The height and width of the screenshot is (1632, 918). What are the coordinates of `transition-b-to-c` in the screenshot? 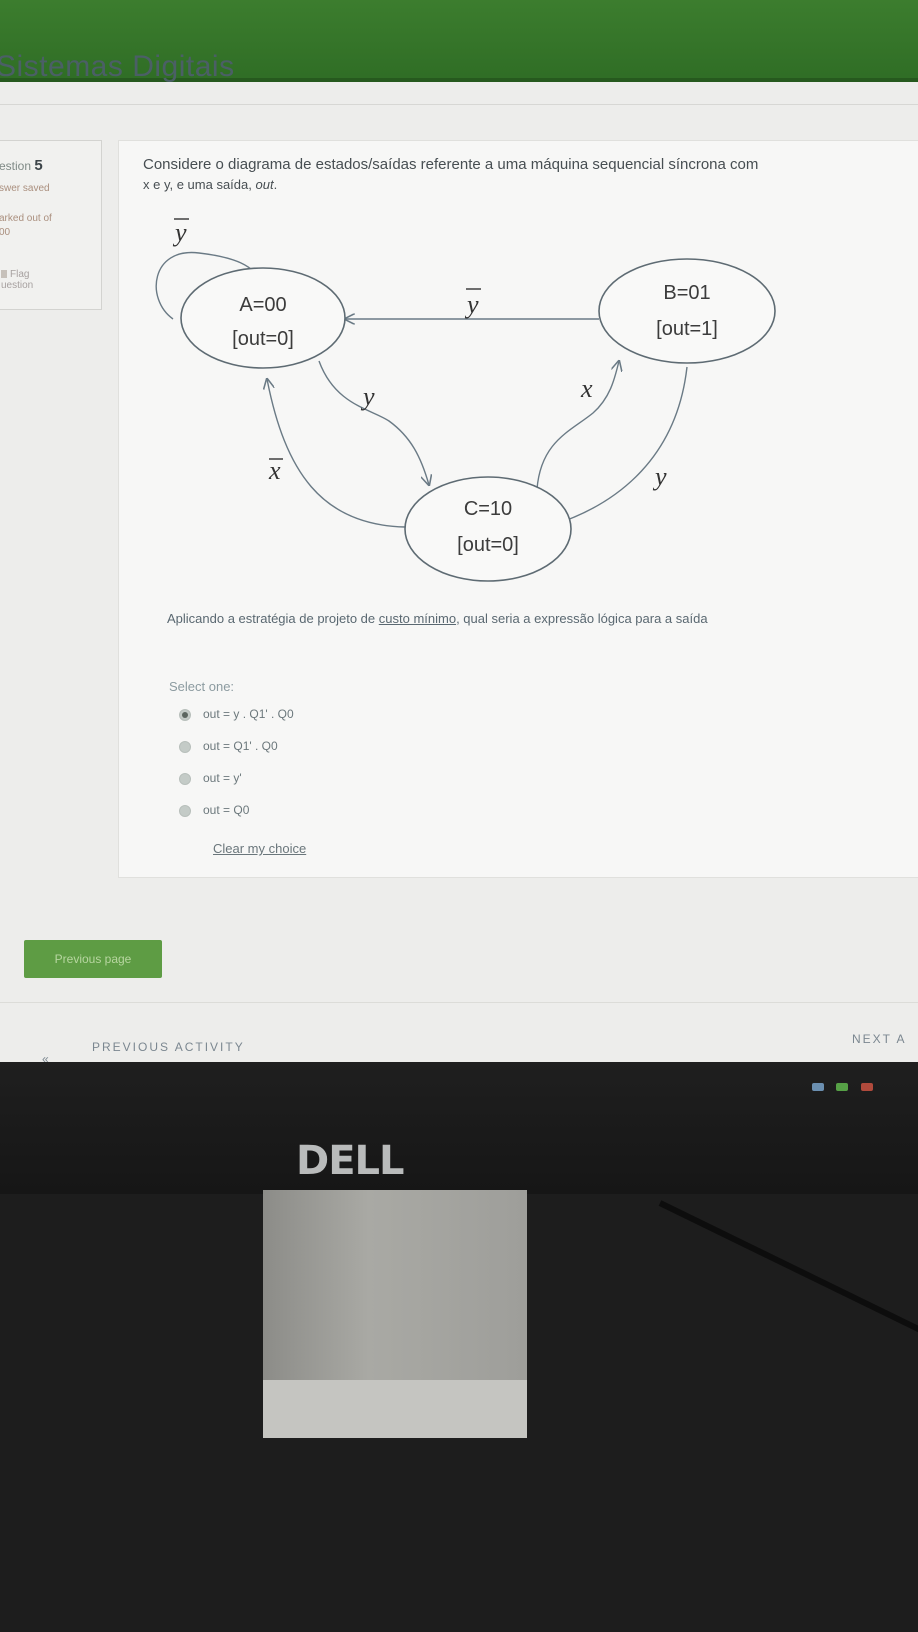 It's located at (620, 445).